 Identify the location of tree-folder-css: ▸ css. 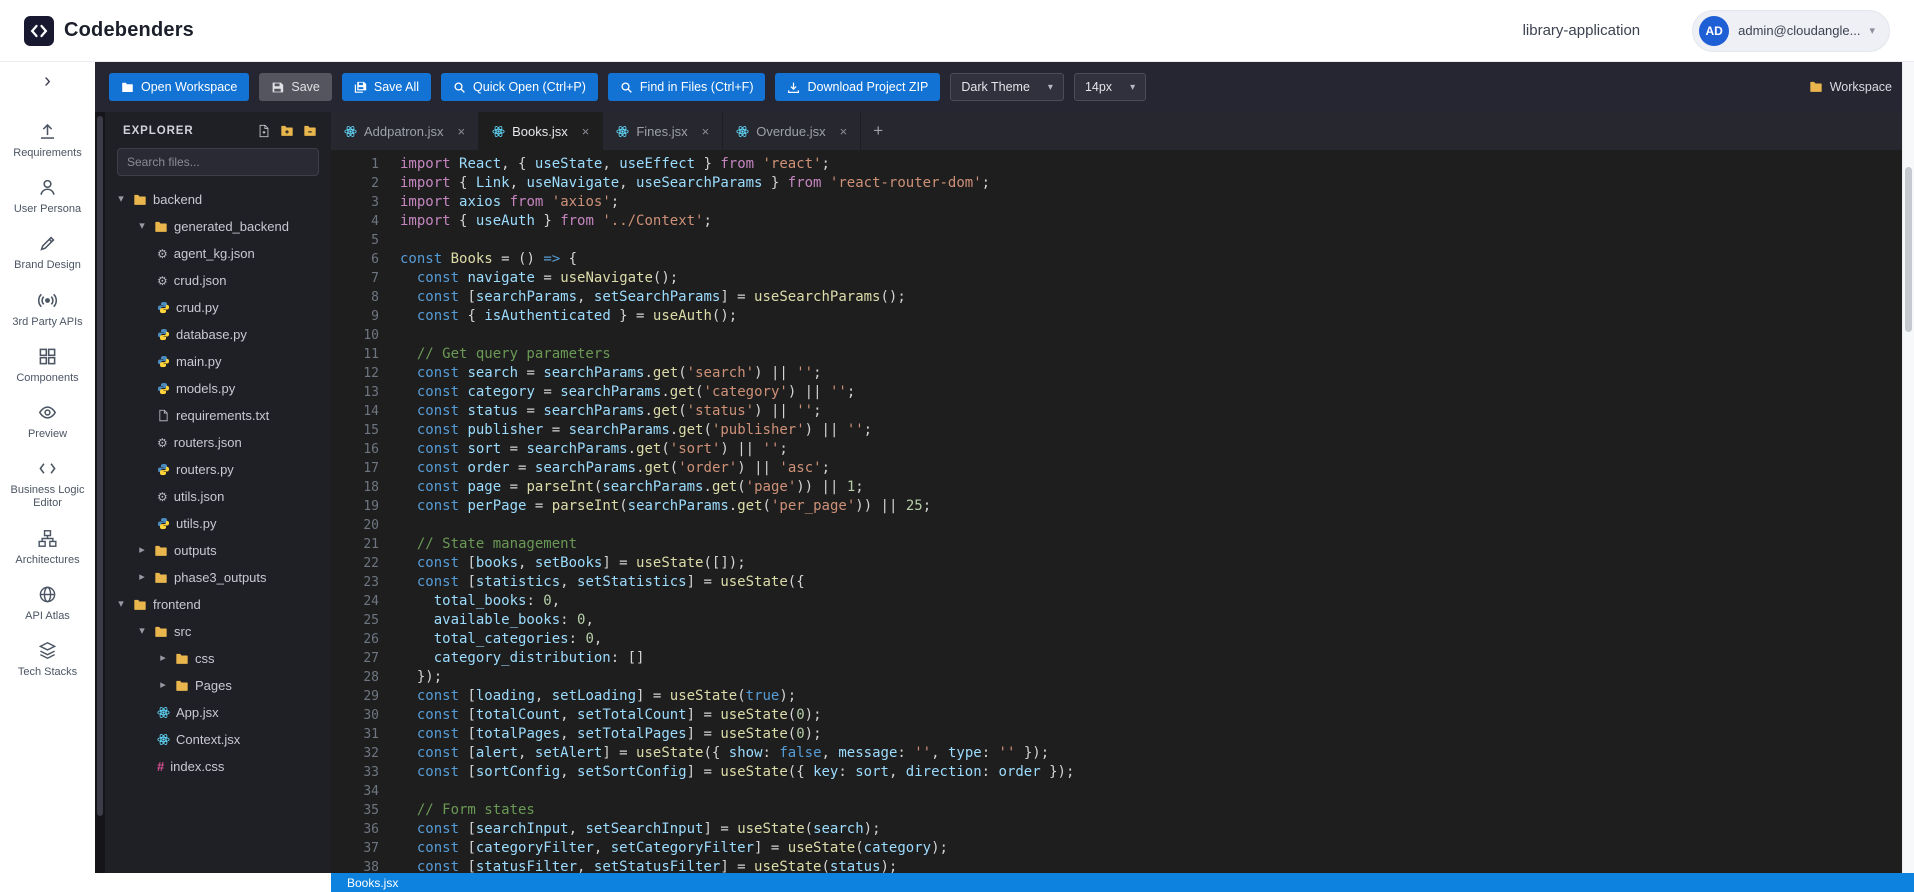
(218, 658).